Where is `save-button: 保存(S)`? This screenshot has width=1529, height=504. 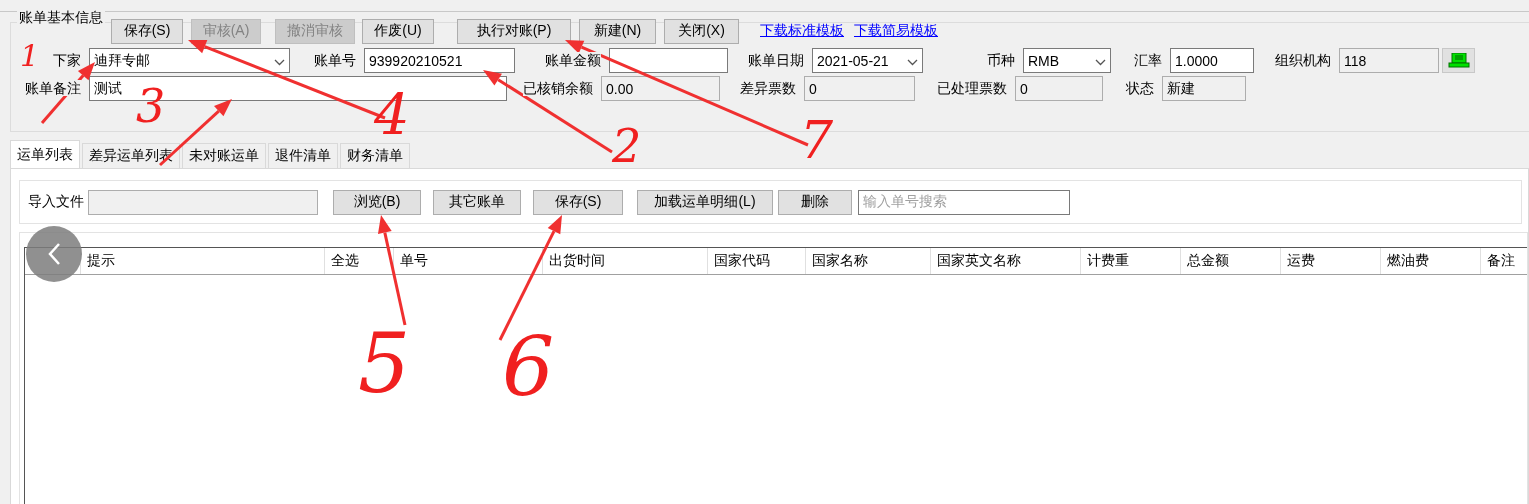 save-button: 保存(S) is located at coordinates (147, 31).